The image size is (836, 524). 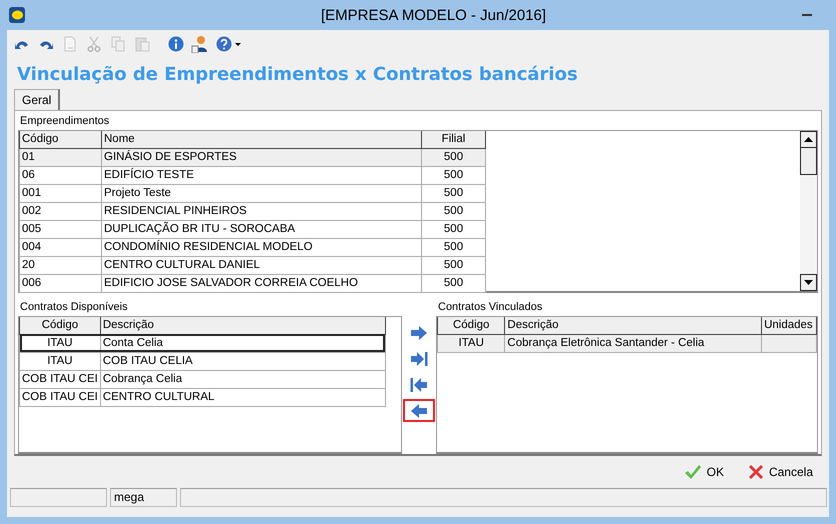 I want to click on scrollbar, so click(x=808, y=211).